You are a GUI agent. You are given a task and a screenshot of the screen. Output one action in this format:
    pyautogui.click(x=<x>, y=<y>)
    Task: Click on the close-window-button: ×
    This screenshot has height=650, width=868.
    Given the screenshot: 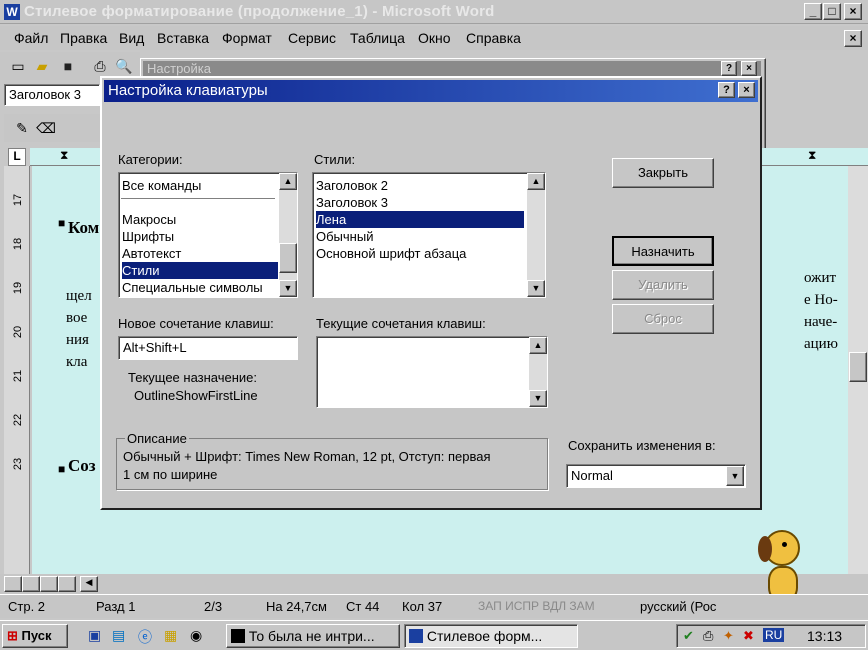 What is the action you would take?
    pyautogui.click(x=853, y=11)
    